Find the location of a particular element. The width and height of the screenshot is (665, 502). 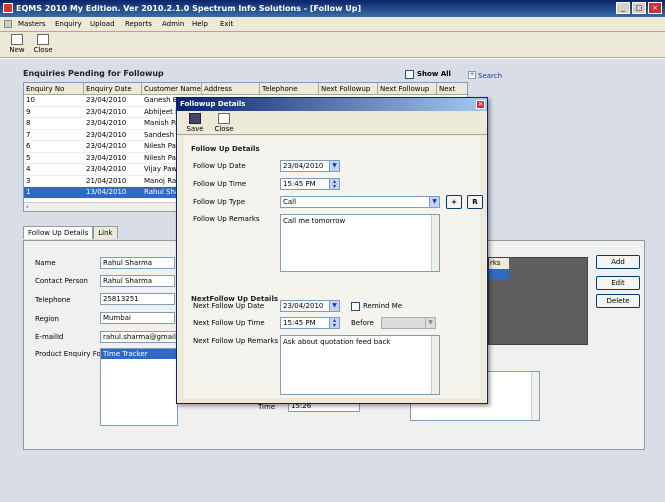

next-follow-up-remarks-label: Next Follow Up Remarks is located at coordinates (236, 341).